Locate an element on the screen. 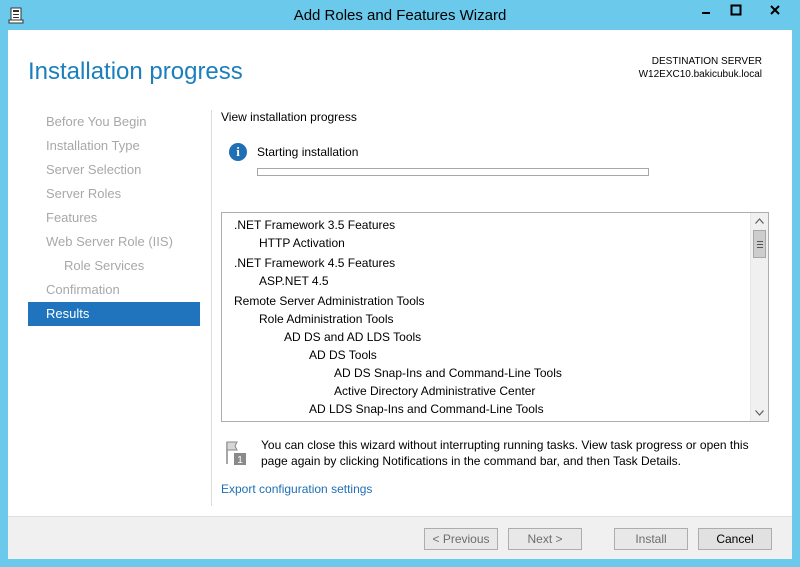  nav-divider is located at coordinates (211, 308).